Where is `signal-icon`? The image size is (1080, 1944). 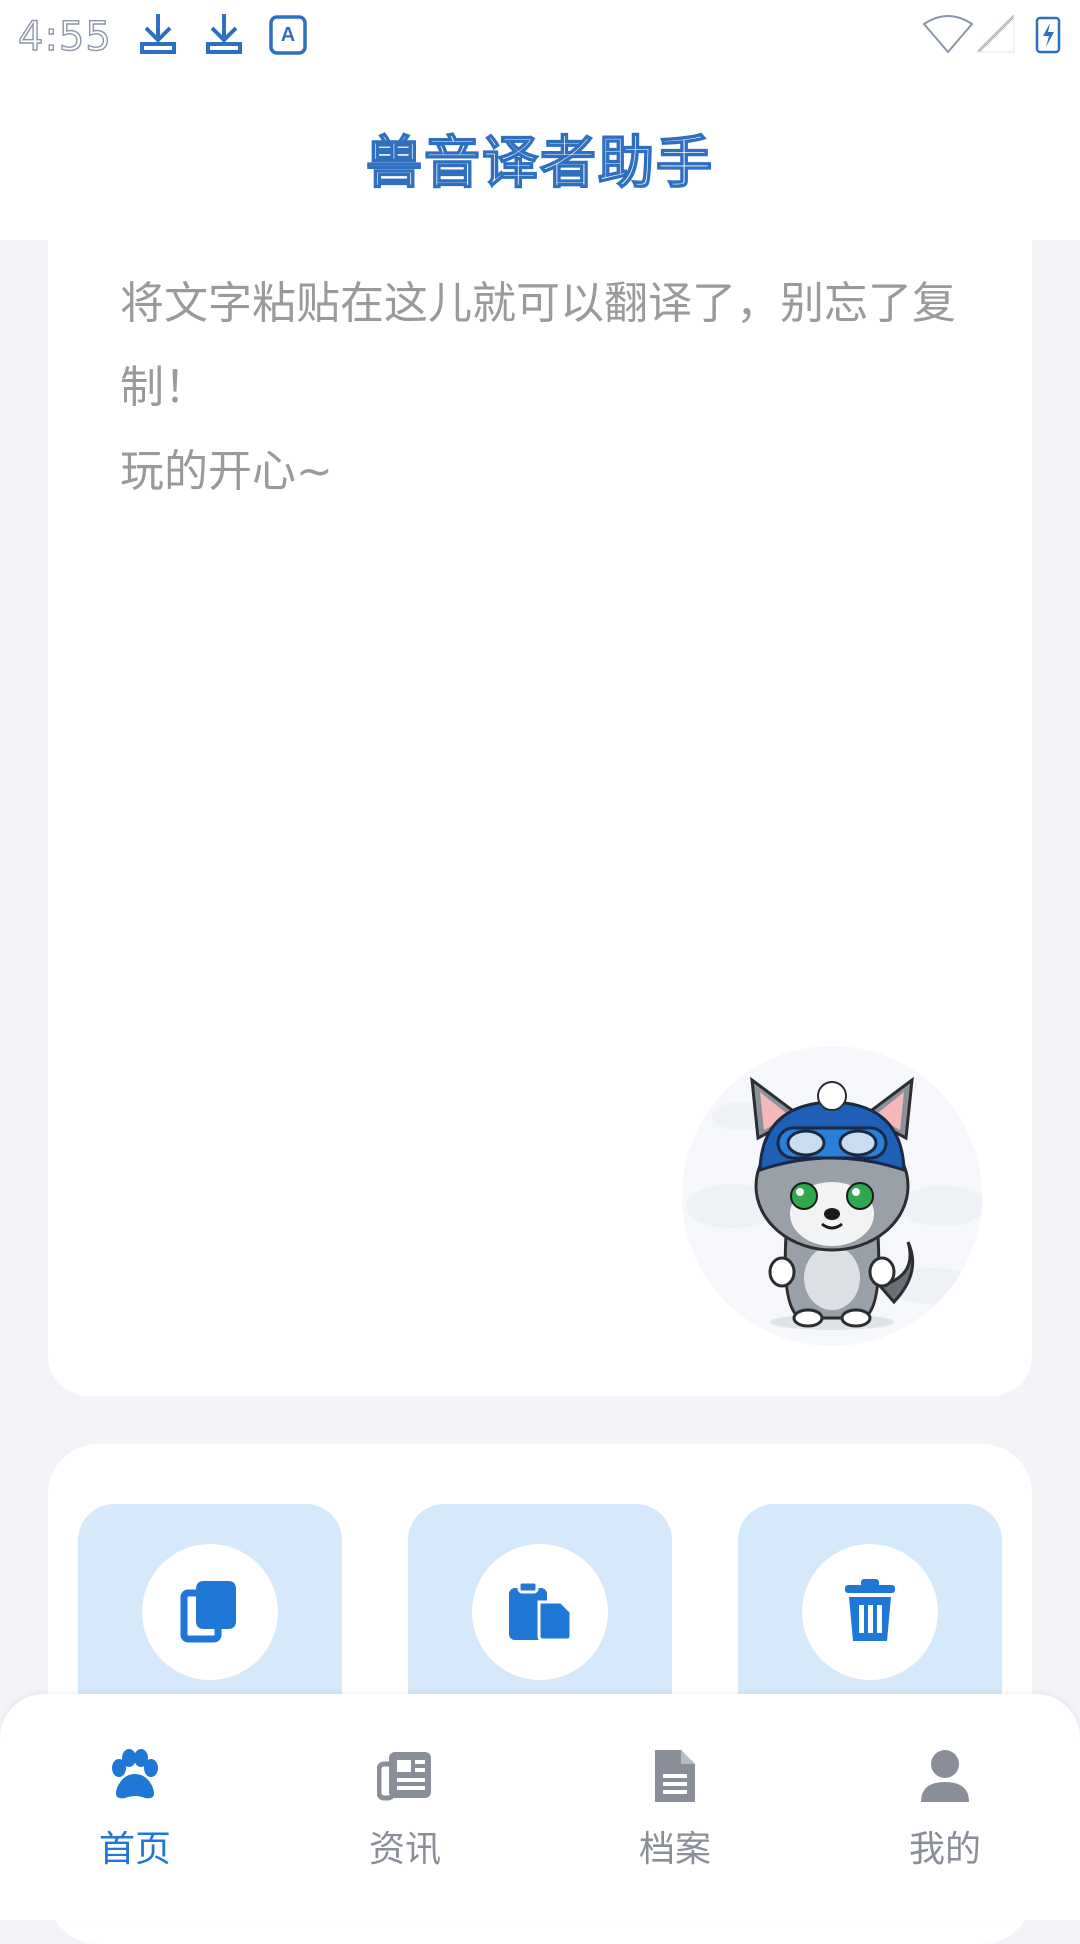 signal-icon is located at coordinates (996, 36).